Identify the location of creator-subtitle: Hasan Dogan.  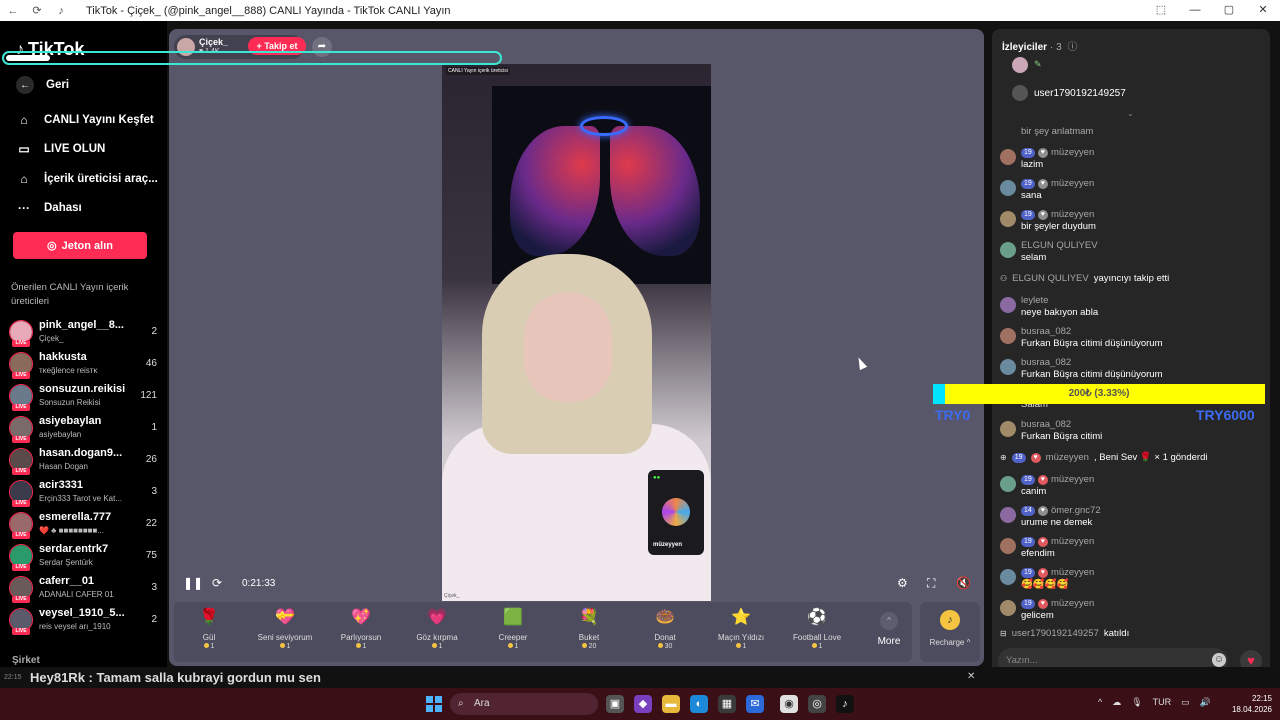
(63, 466).